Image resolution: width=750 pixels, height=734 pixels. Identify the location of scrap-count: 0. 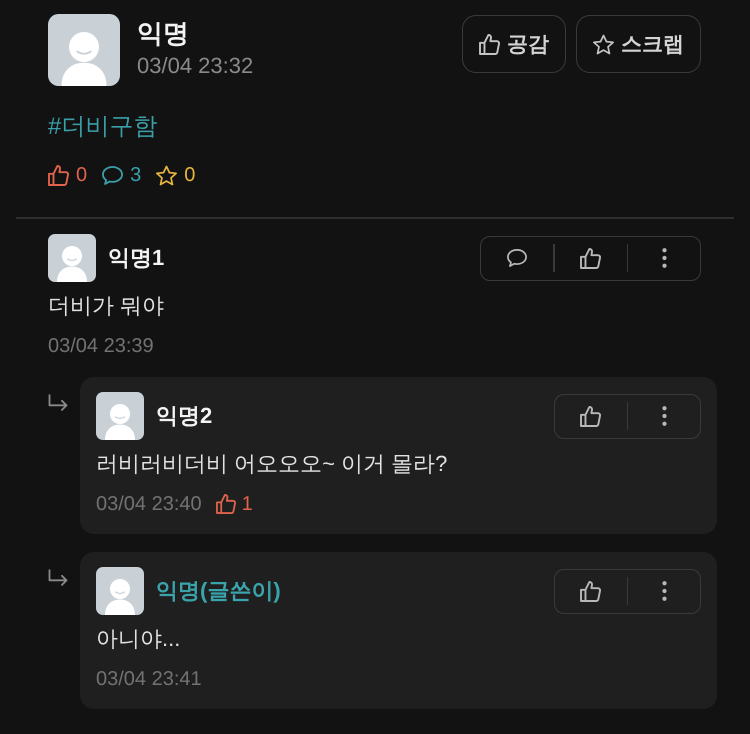
(190, 175).